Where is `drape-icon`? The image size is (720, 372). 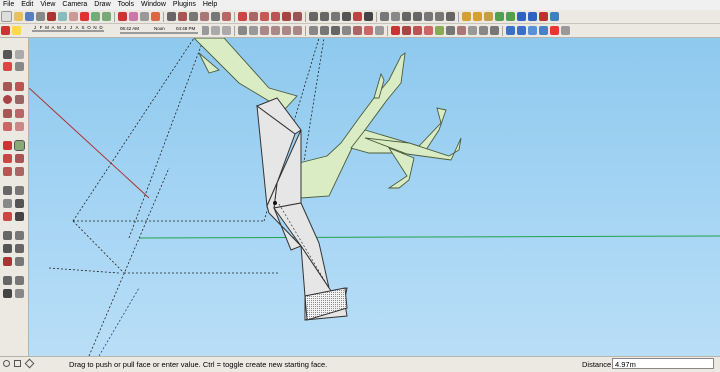 drape-icon is located at coordinates (554, 30).